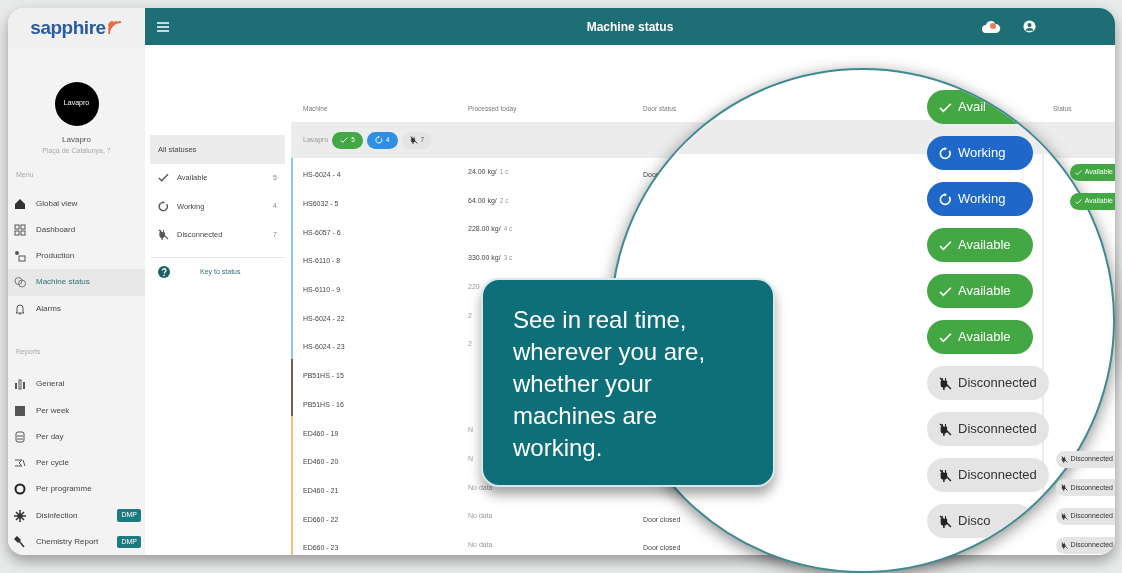 Image resolution: width=1122 pixels, height=573 pixels. Describe the element at coordinates (628, 382) in the screenshot. I see `callout-text: See in real time, wherever you are, whether your machines are working.` at that location.